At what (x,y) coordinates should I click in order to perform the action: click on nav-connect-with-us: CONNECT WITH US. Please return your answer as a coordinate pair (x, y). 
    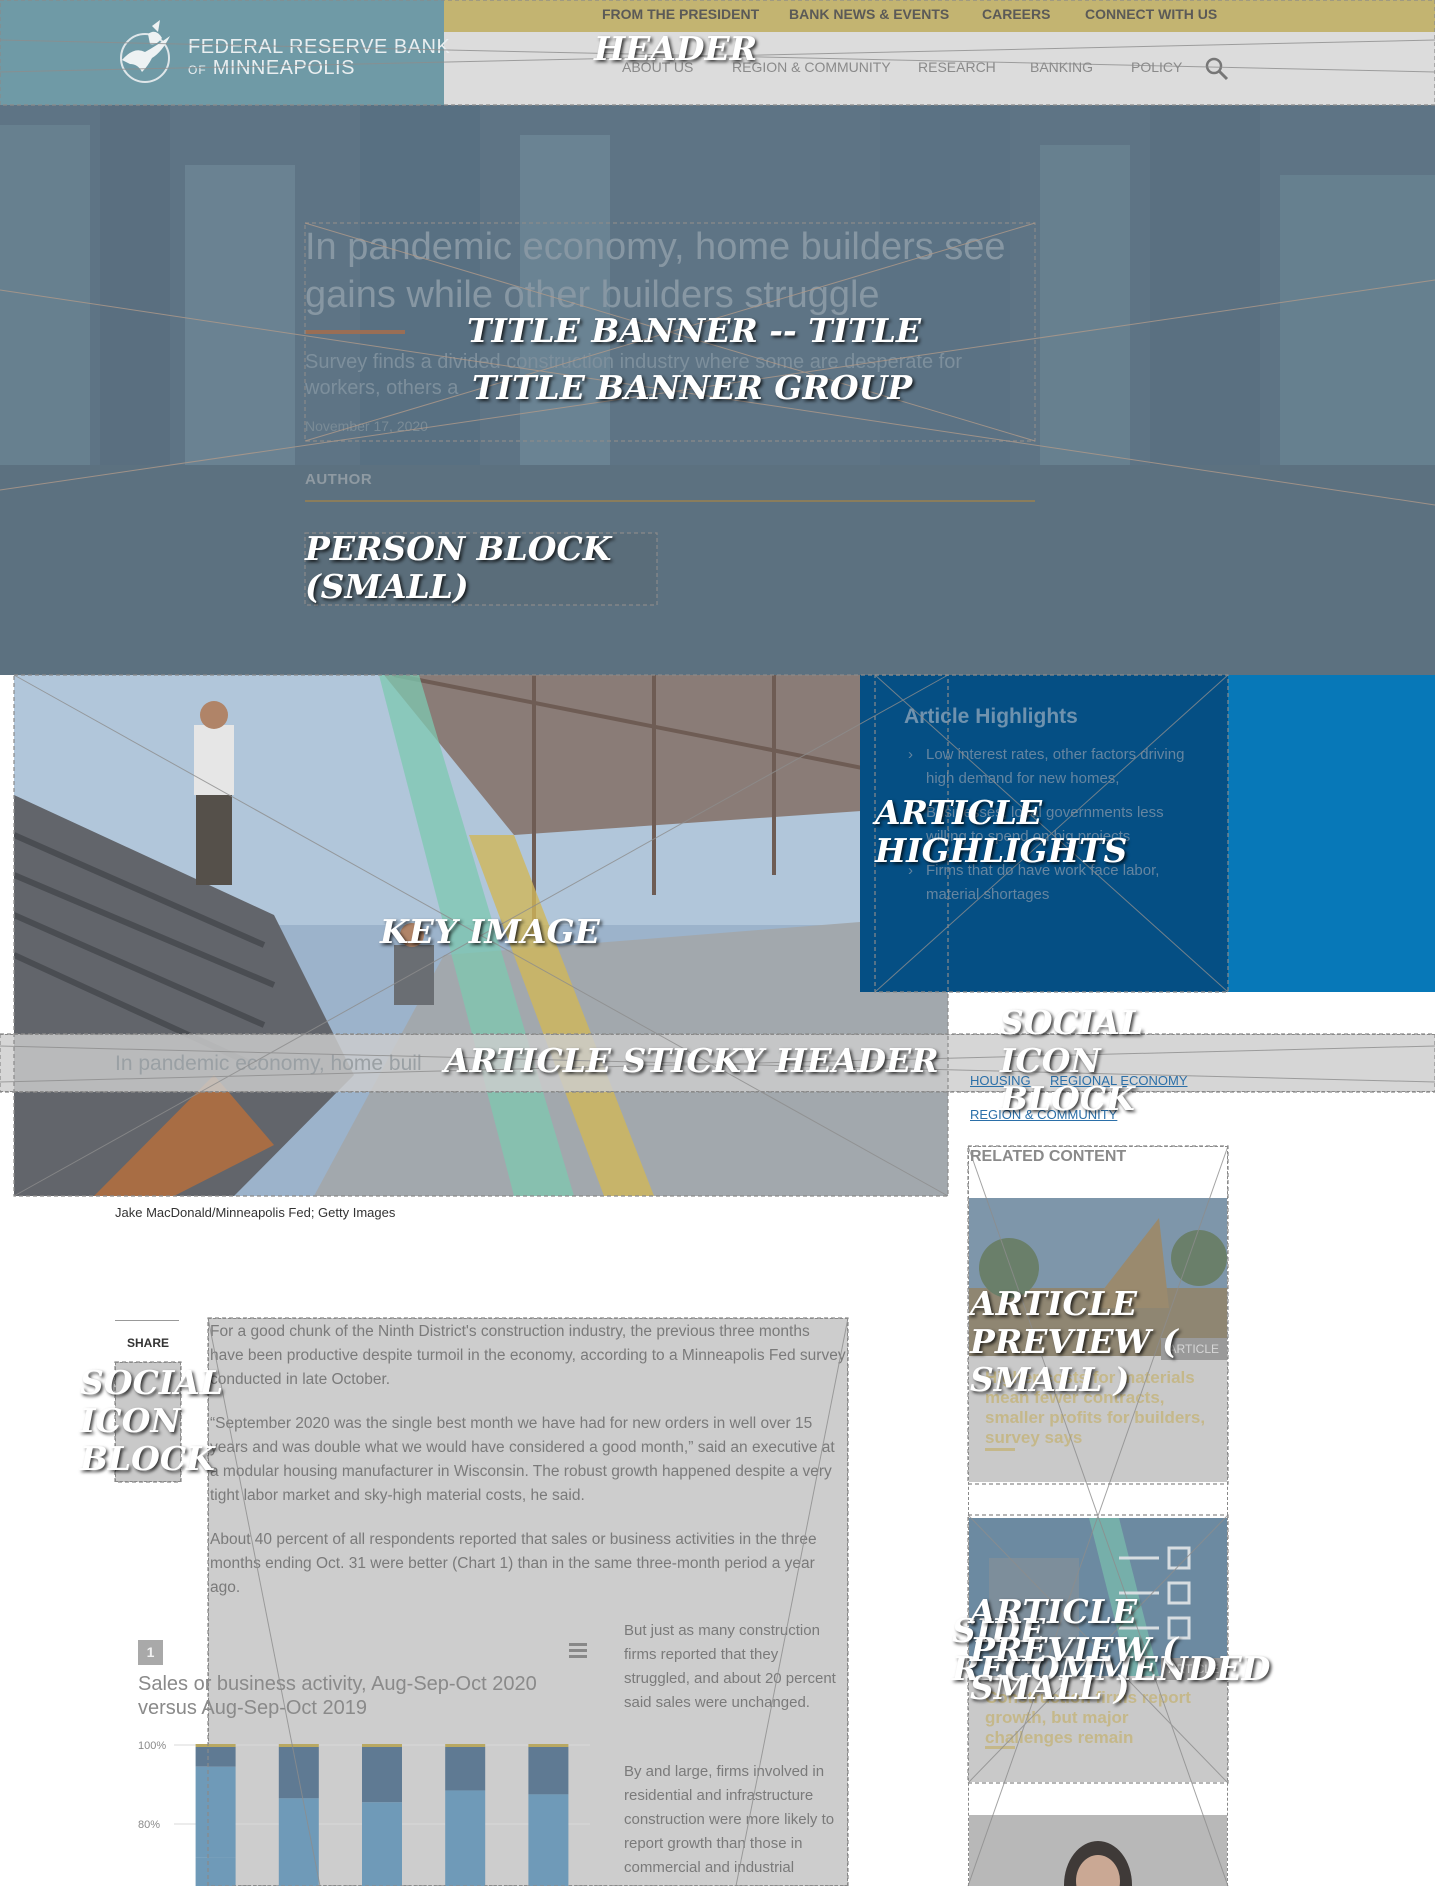
    Looking at the image, I should click on (1151, 14).